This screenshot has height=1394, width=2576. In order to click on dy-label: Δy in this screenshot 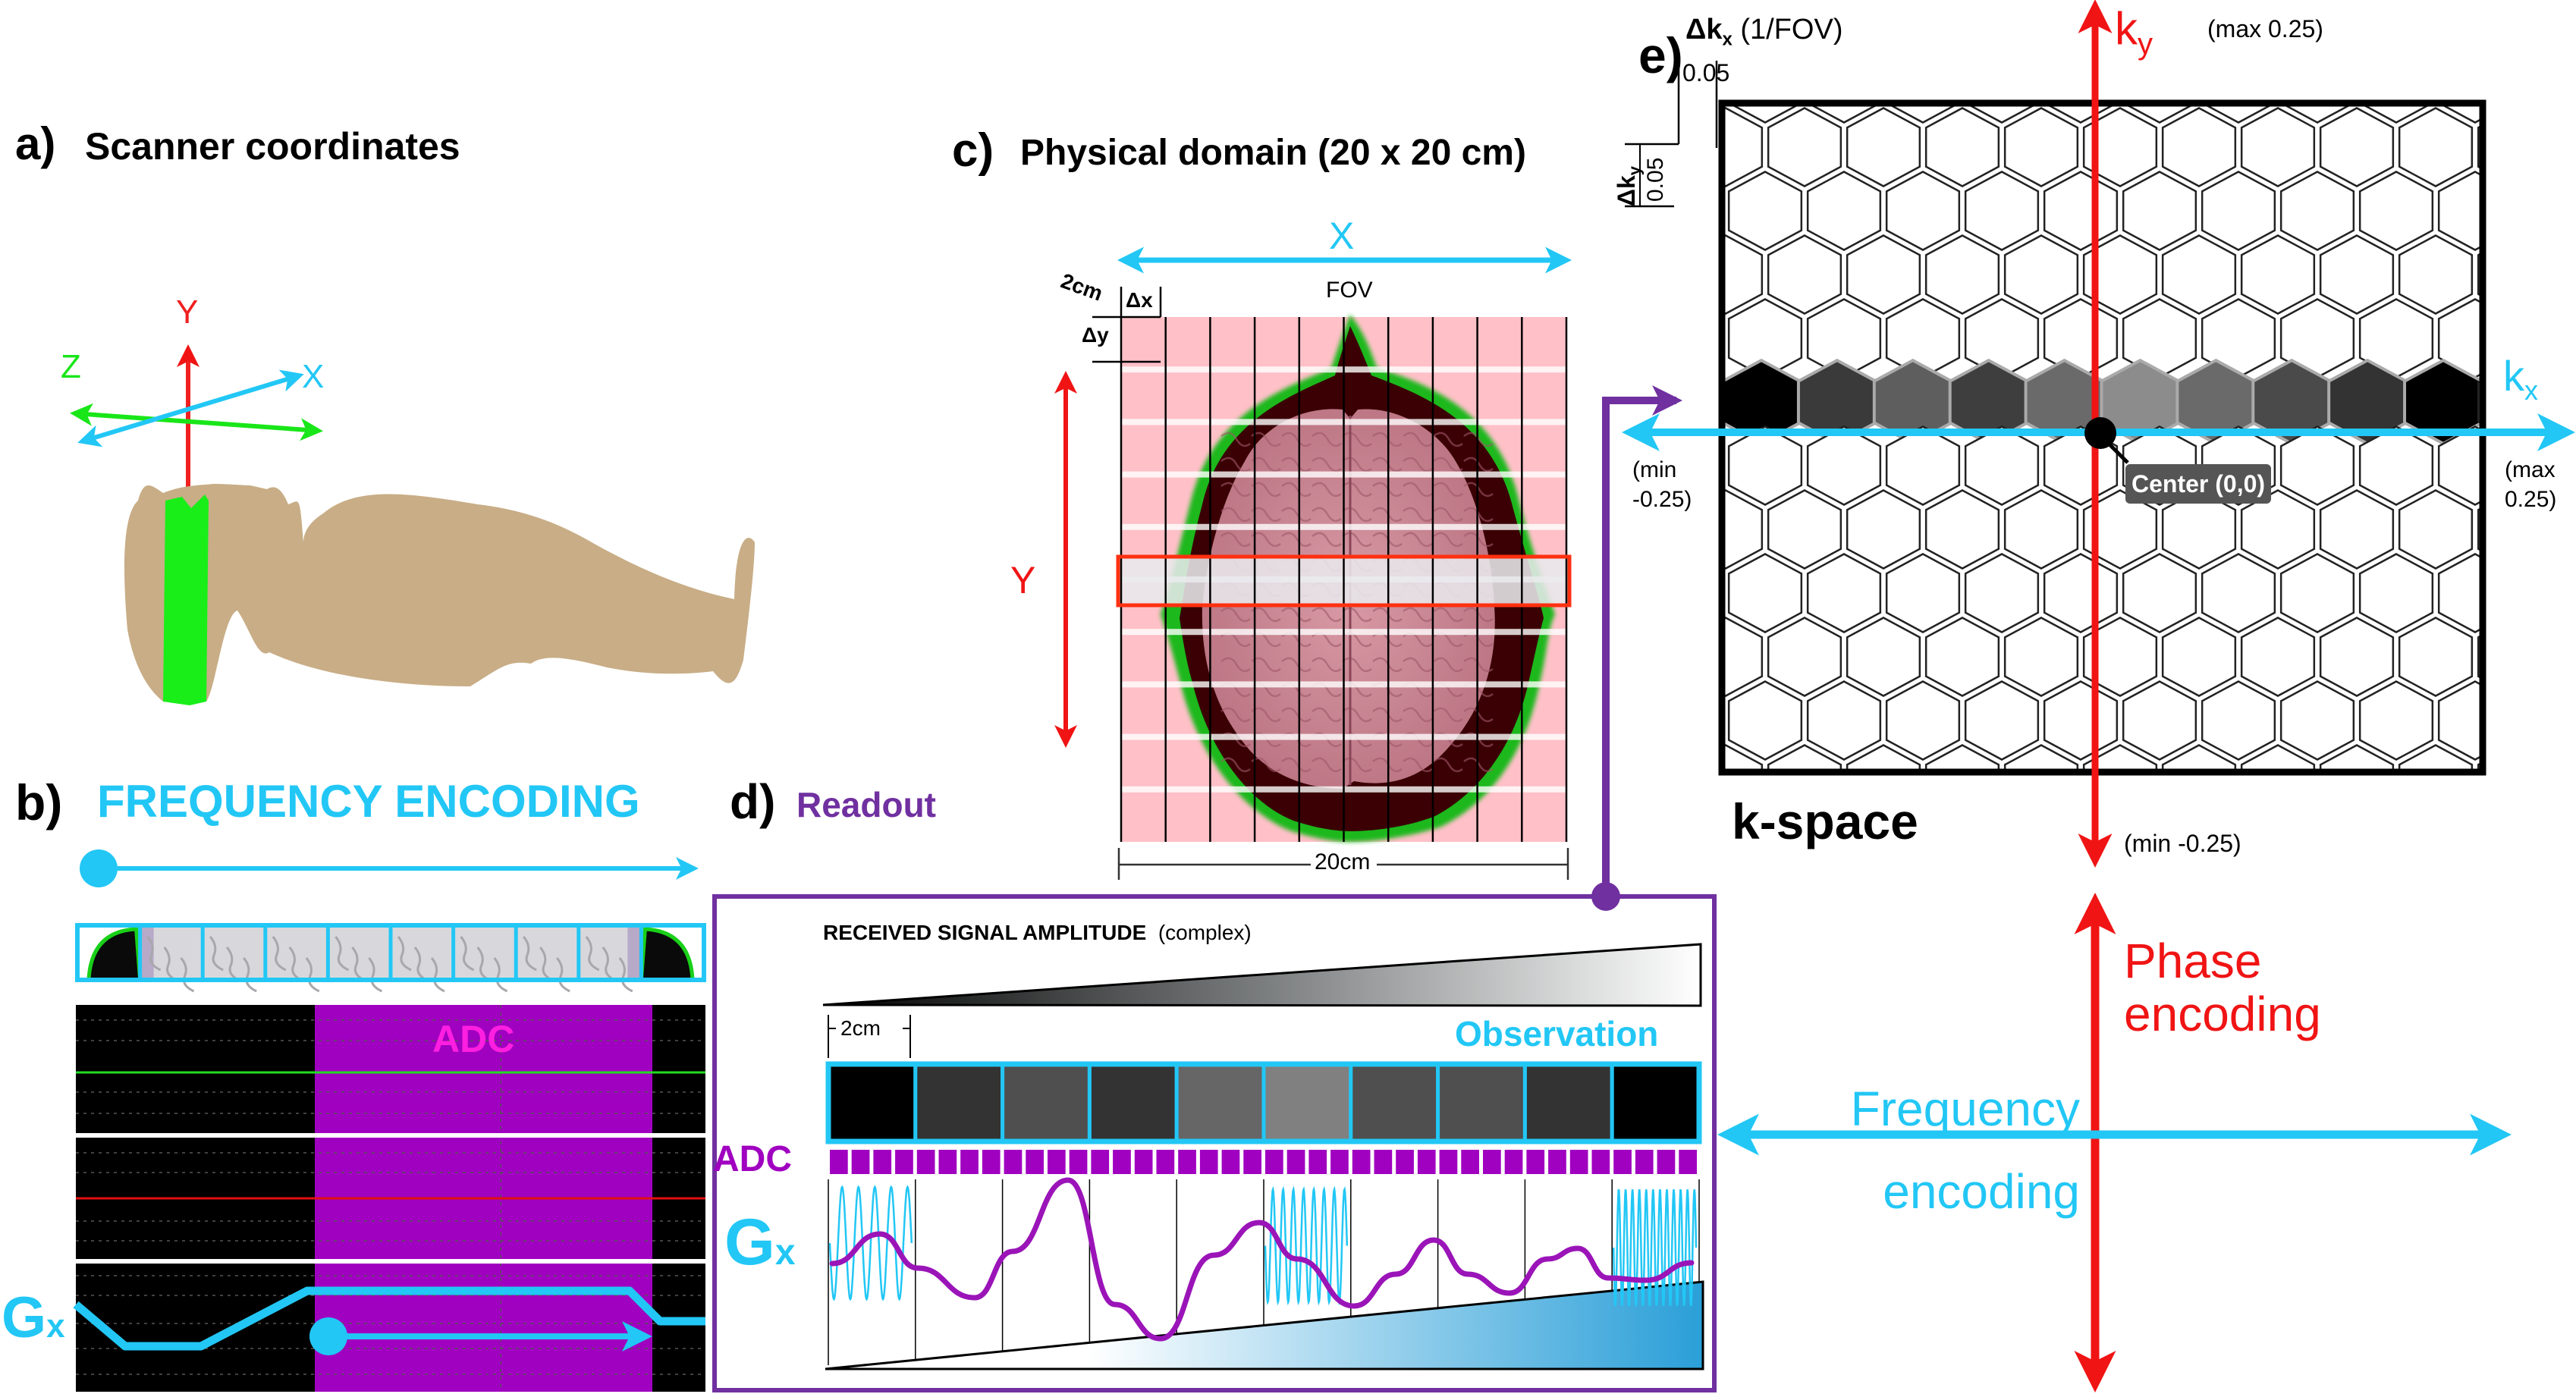, I will do `click(1095, 335)`.